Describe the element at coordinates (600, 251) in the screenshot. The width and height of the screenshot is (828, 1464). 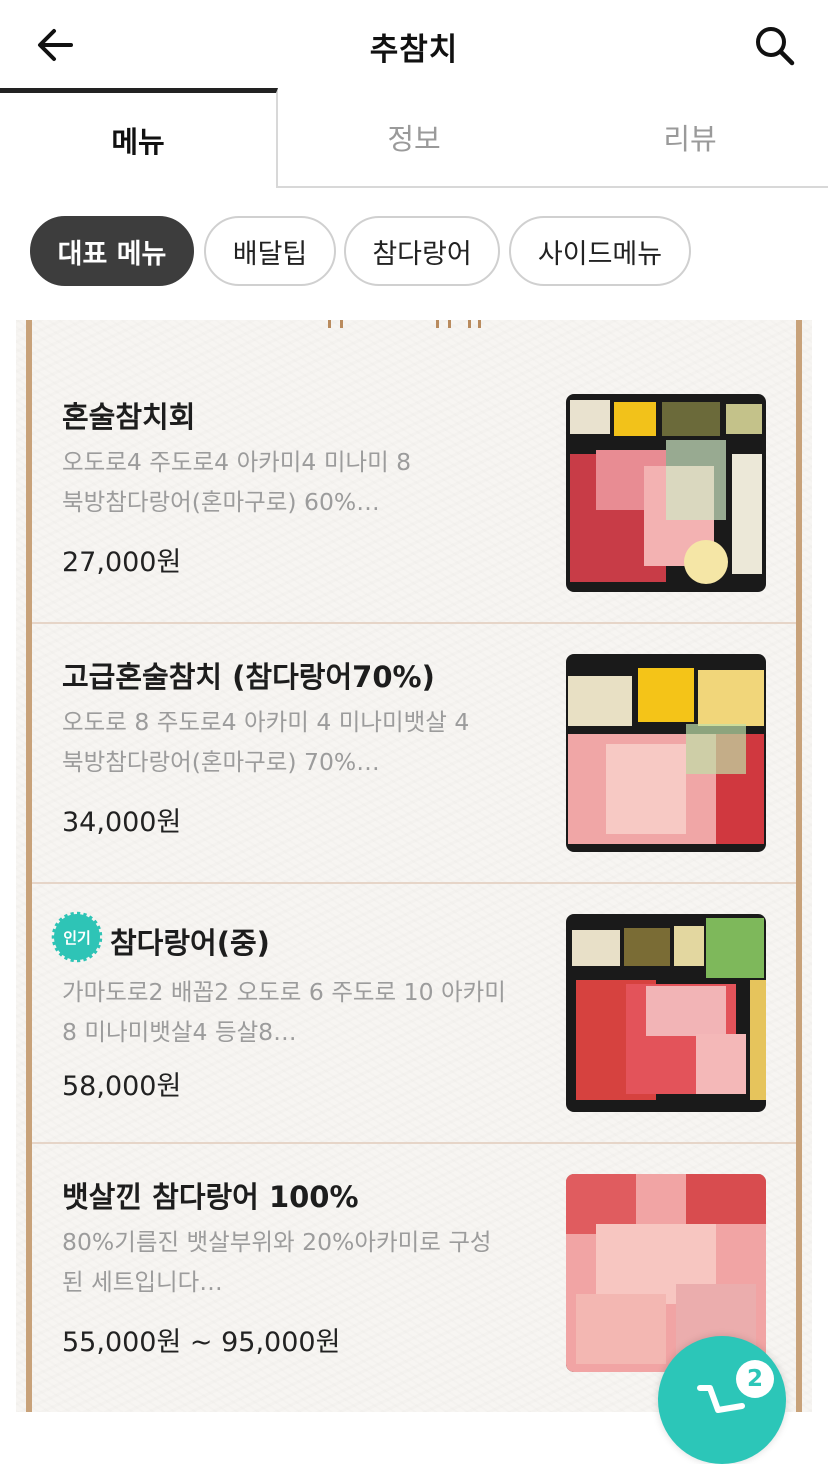
I see `chip-side-menu: 사이드메뉴` at that location.